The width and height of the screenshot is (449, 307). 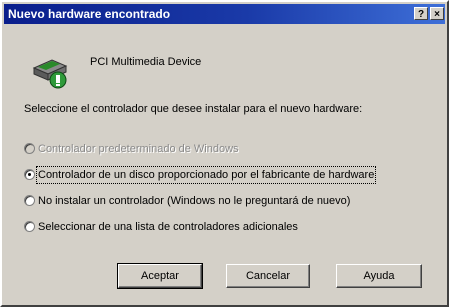 What do you see at coordinates (268, 276) in the screenshot?
I see `cancel-button: Cancelar` at bounding box center [268, 276].